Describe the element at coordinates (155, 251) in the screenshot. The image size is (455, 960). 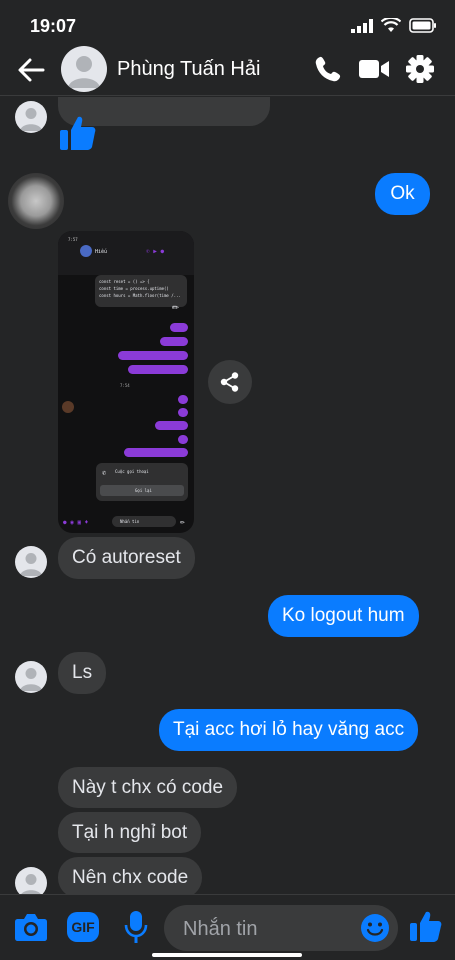
I see `screenshot-call-icons: ✆ ▶ ●` at that location.